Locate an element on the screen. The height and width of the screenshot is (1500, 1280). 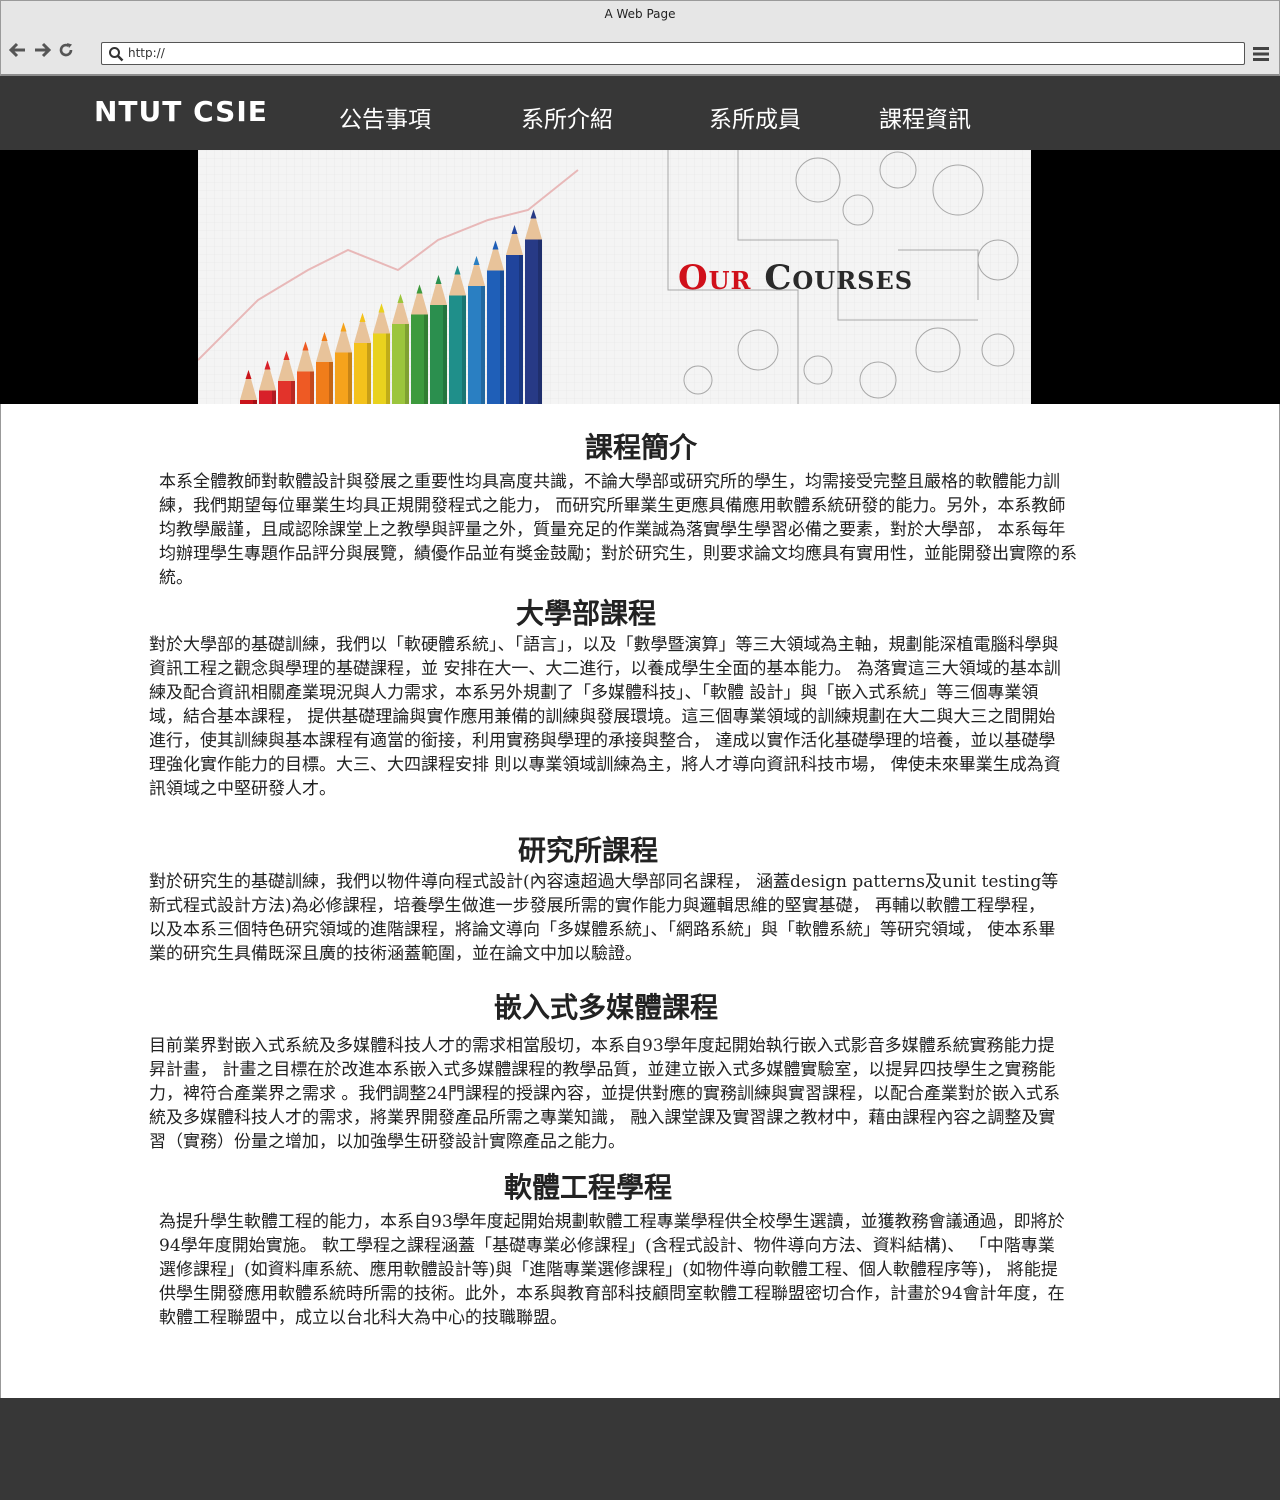
site-logo: NTUT CSIE is located at coordinates (181, 111).